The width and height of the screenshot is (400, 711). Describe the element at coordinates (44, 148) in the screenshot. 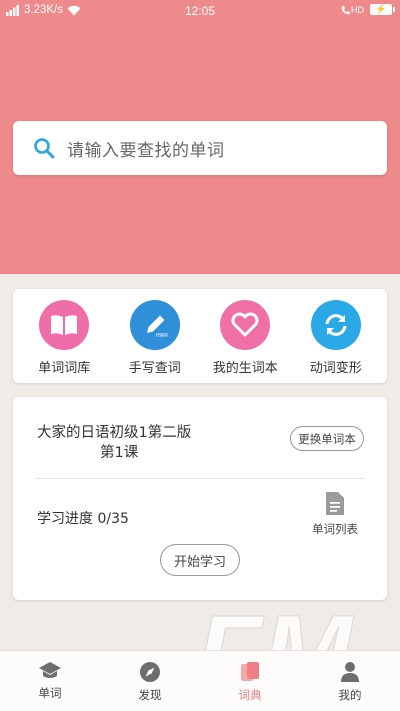

I see `search-icon` at that location.